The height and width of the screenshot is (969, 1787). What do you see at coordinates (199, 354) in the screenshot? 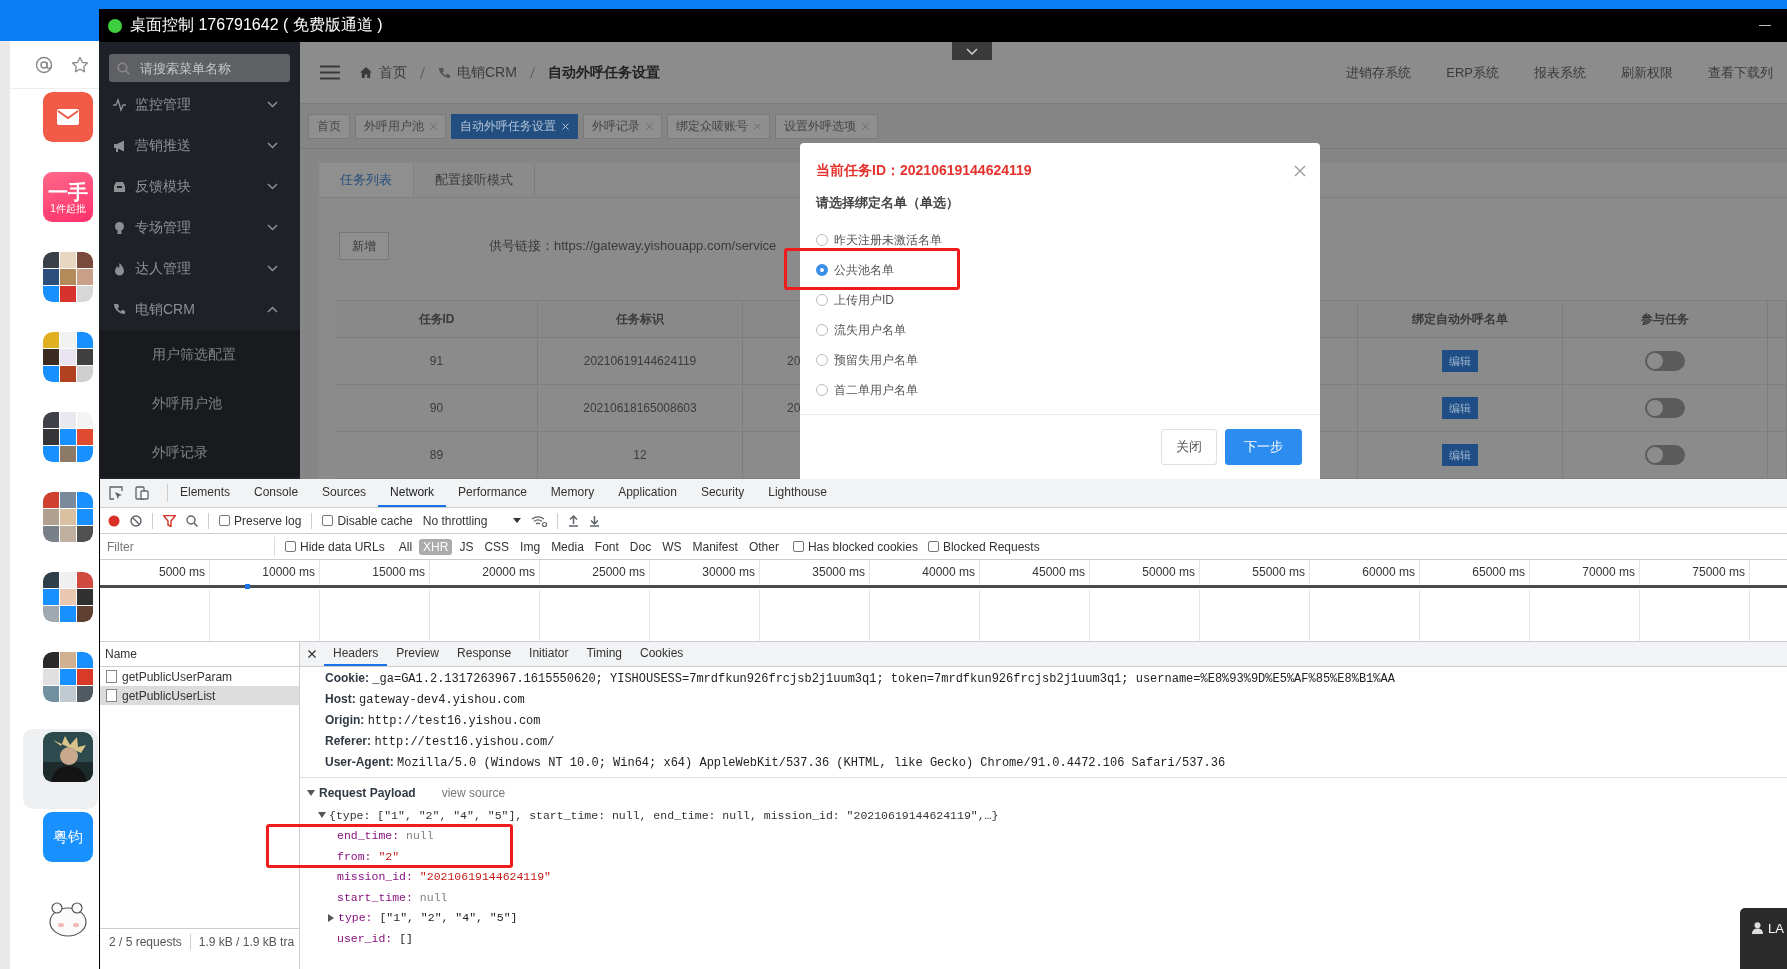
I see `submenu-item: 用户筛选配置` at bounding box center [199, 354].